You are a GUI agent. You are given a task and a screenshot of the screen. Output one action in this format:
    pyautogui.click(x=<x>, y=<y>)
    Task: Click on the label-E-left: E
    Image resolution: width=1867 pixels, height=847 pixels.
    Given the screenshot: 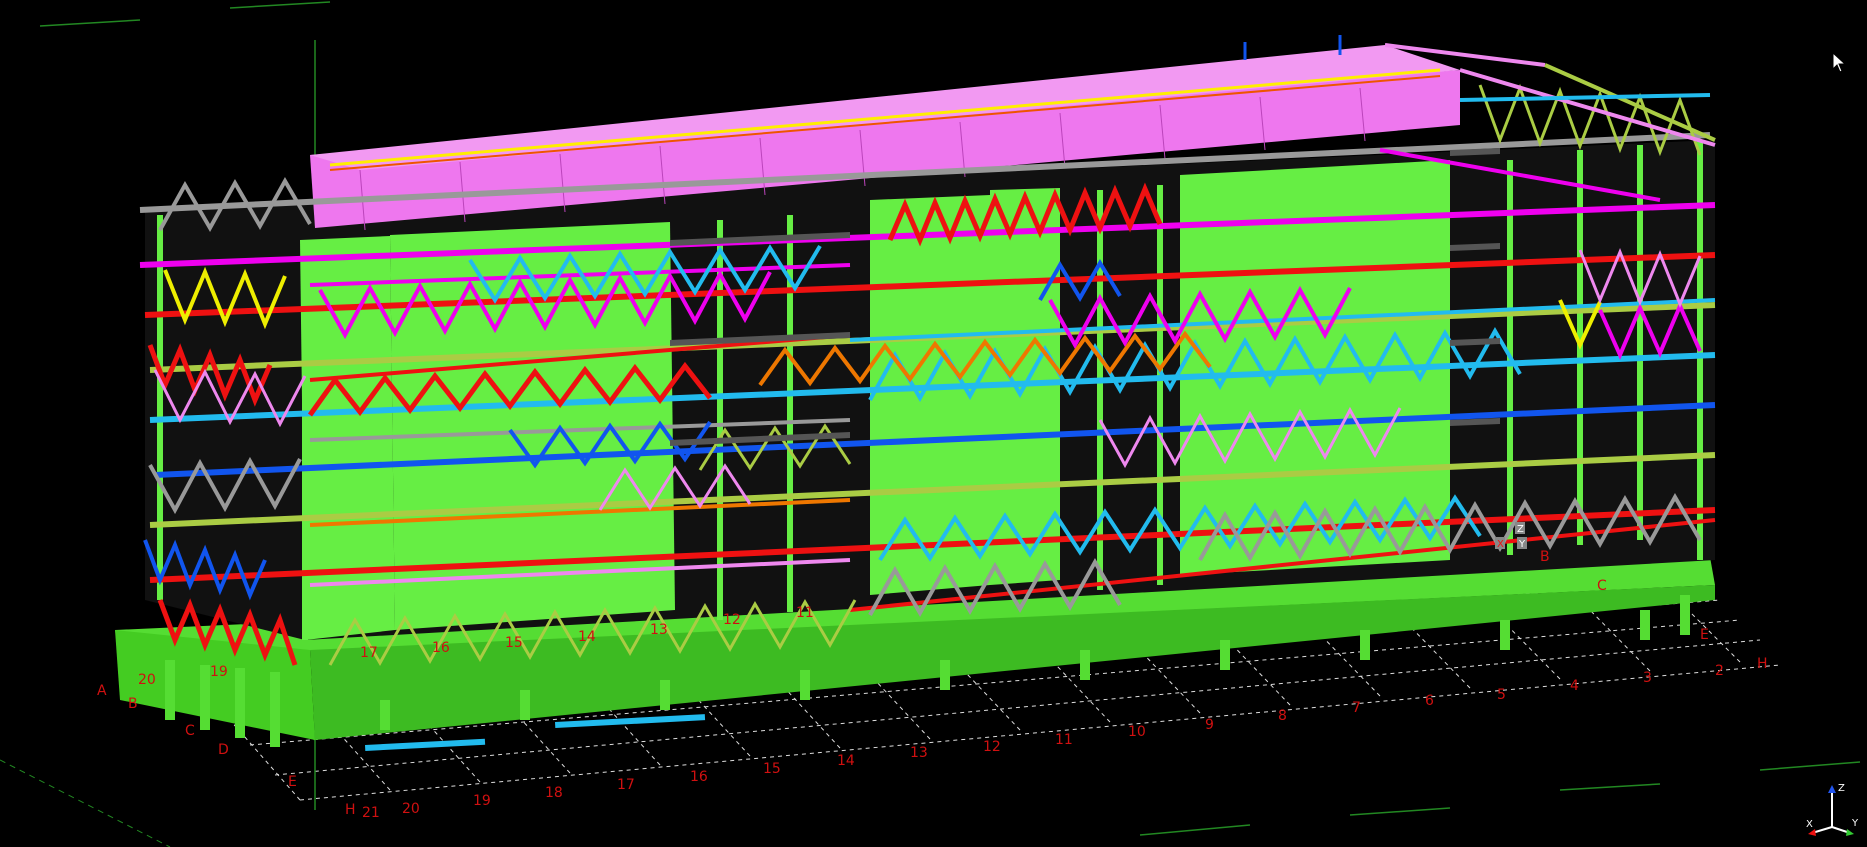 What is the action you would take?
    pyautogui.click(x=292, y=782)
    